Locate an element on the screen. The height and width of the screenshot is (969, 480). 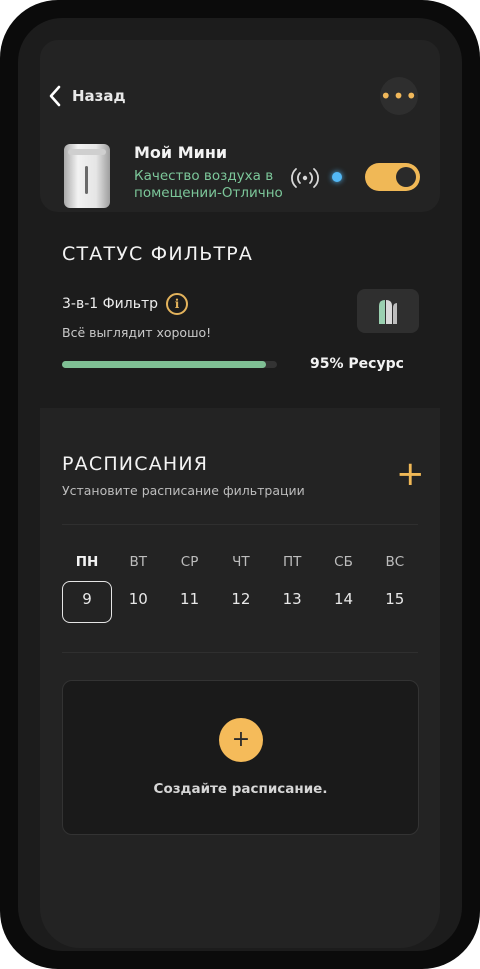
day-label: ЧТ is located at coordinates (241, 562).